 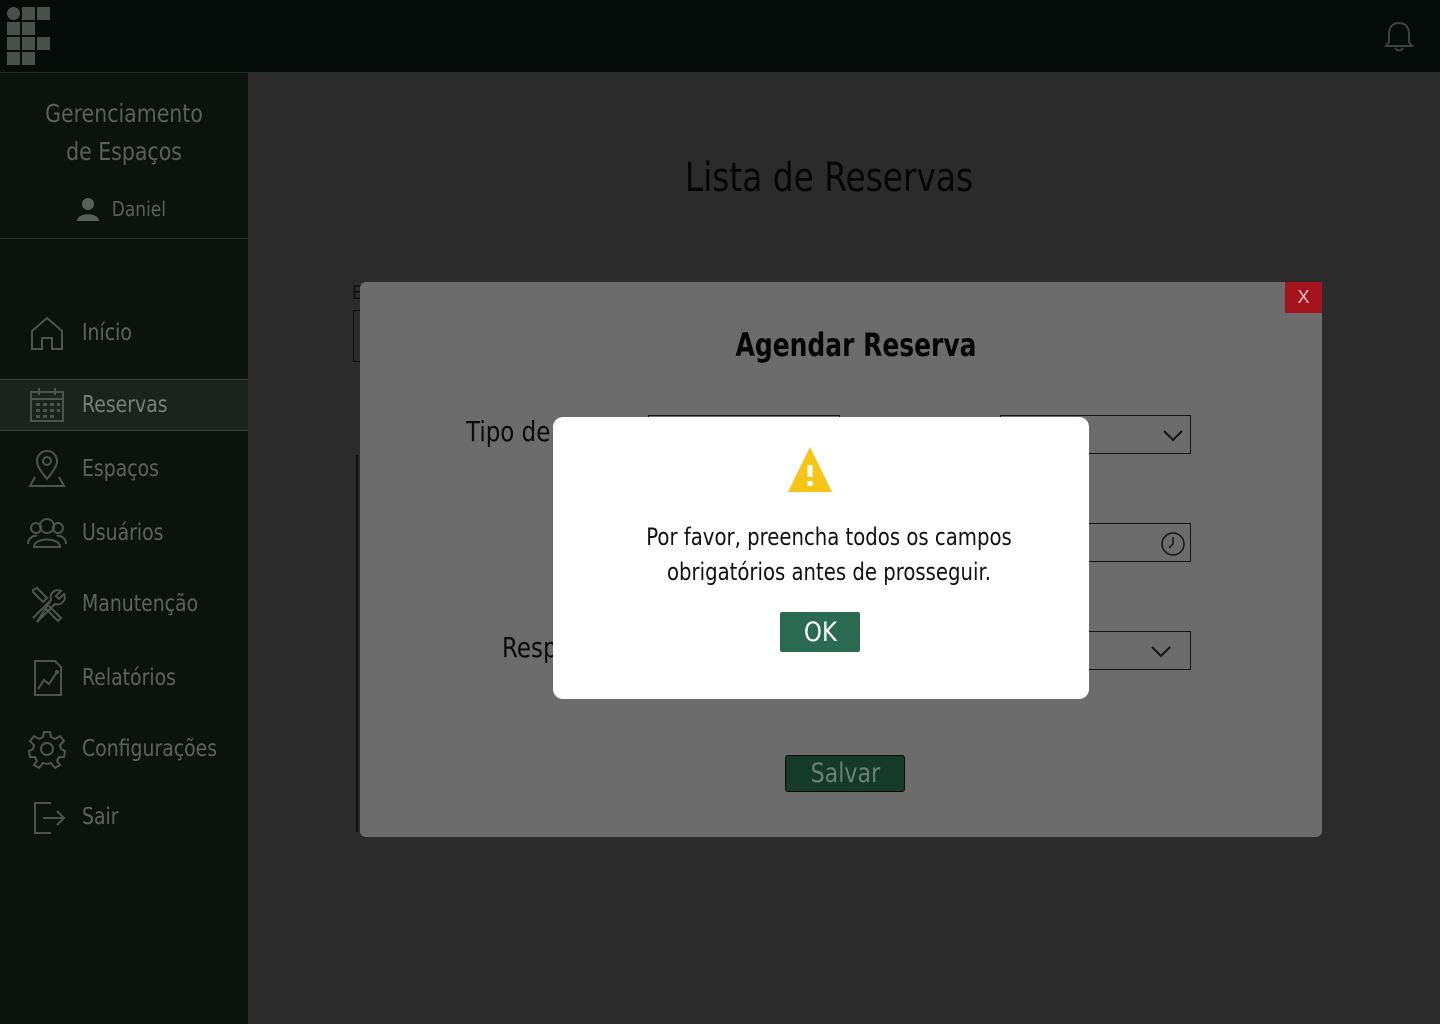 What do you see at coordinates (720, 36) in the screenshot?
I see `top-bar` at bounding box center [720, 36].